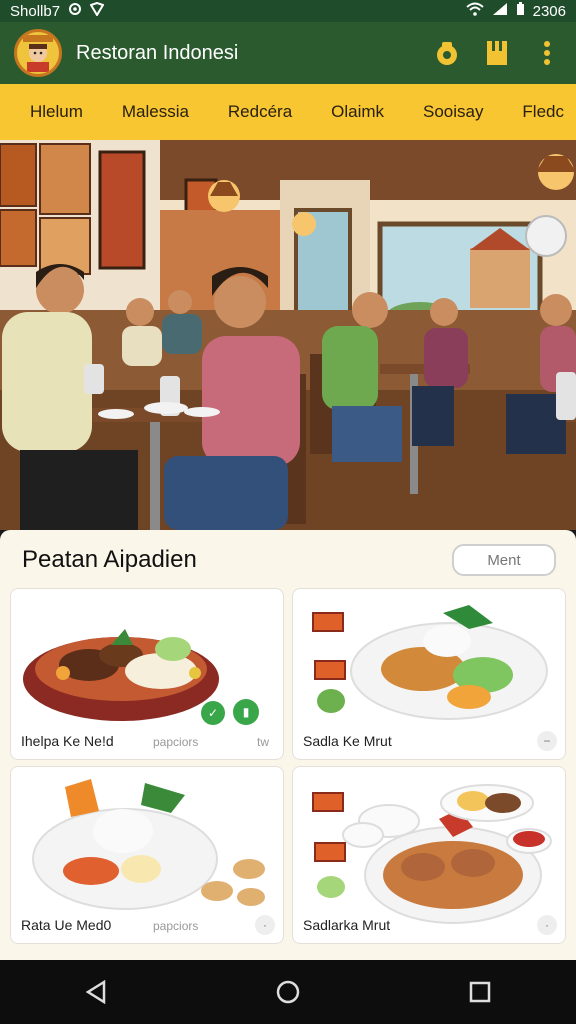  I want to click on shield-status-icon, so click(97, 10).